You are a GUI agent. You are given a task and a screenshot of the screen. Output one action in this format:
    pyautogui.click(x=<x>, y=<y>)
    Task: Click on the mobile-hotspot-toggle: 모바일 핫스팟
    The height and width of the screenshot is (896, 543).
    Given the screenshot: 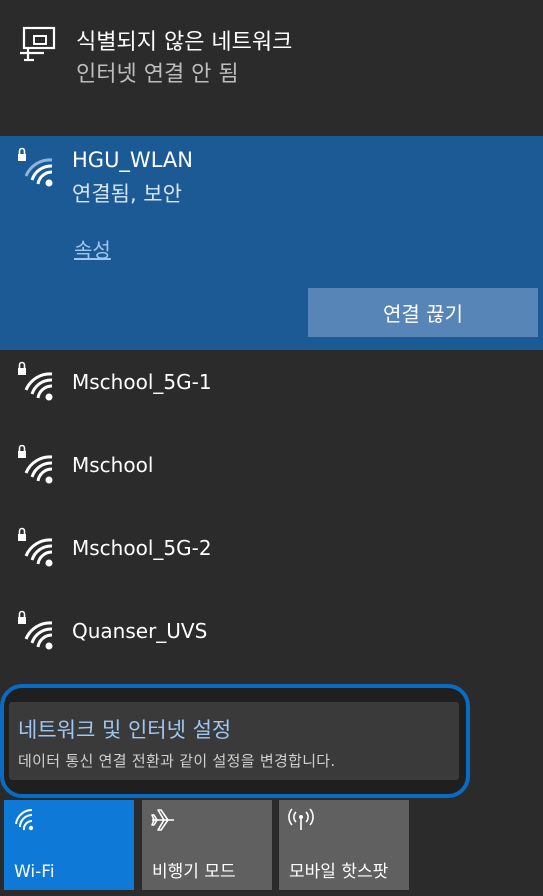 What is the action you would take?
    pyautogui.click(x=344, y=845)
    